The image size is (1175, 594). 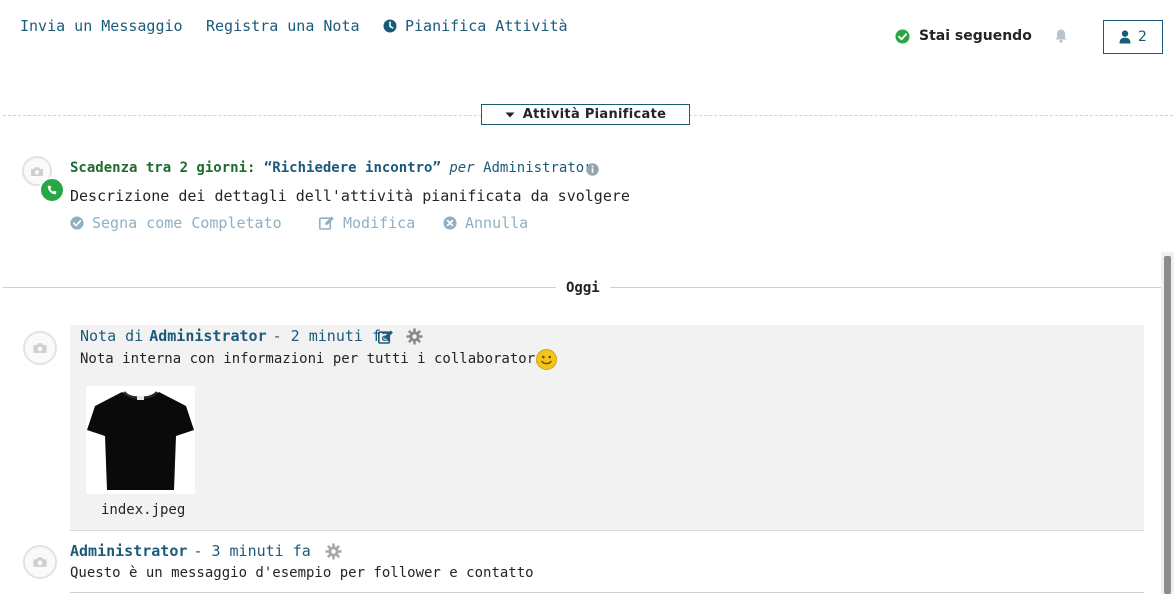 What do you see at coordinates (450, 223) in the screenshot?
I see `times-circle-icon` at bounding box center [450, 223].